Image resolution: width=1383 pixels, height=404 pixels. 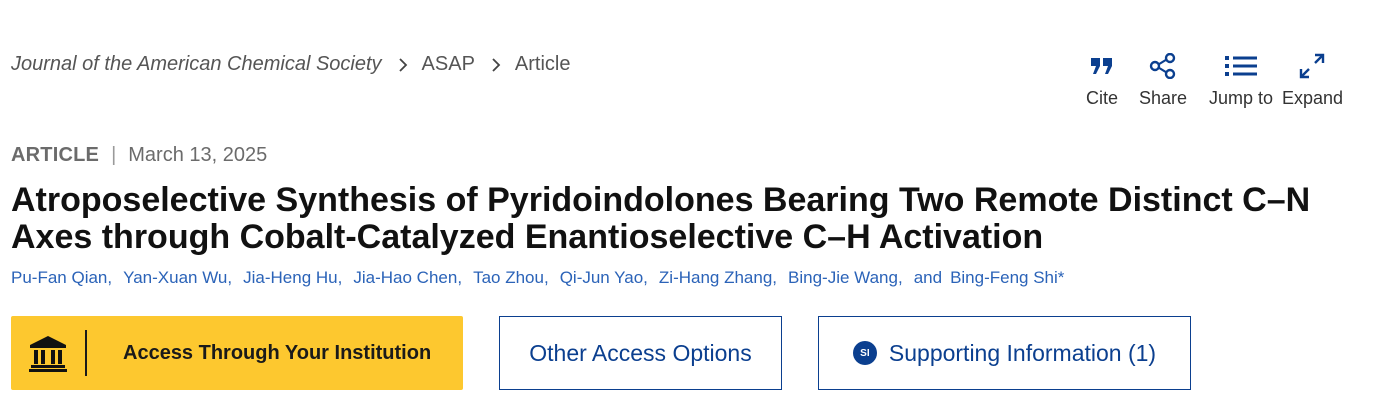 I want to click on button-divider, so click(x=86, y=353).